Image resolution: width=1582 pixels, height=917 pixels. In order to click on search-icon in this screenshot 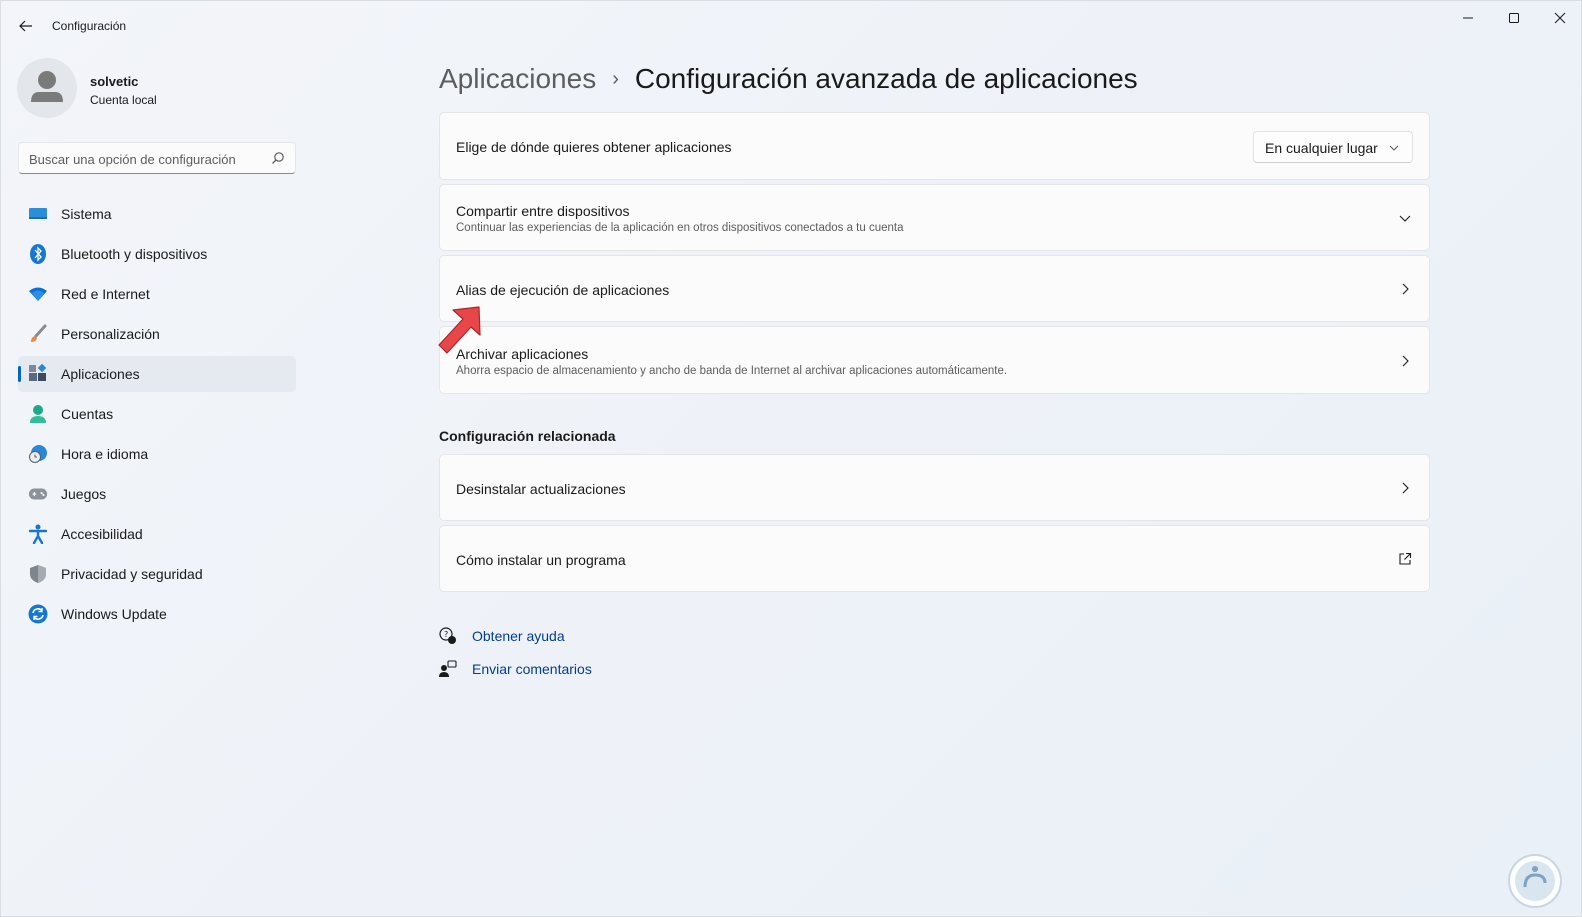, I will do `click(278, 158)`.